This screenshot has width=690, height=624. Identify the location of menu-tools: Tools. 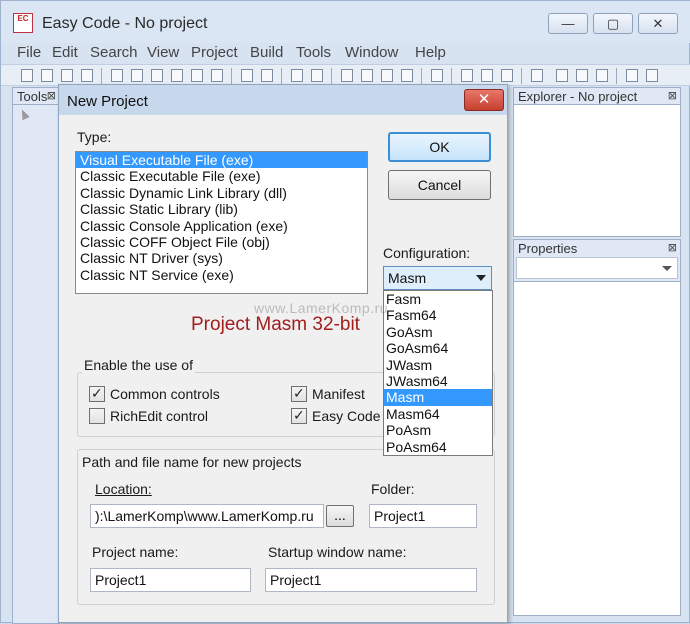
(313, 52).